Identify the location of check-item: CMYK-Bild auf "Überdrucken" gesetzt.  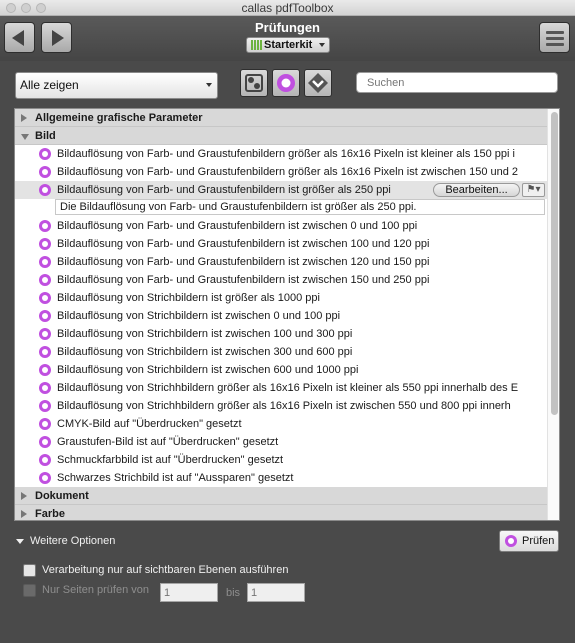
(281, 424).